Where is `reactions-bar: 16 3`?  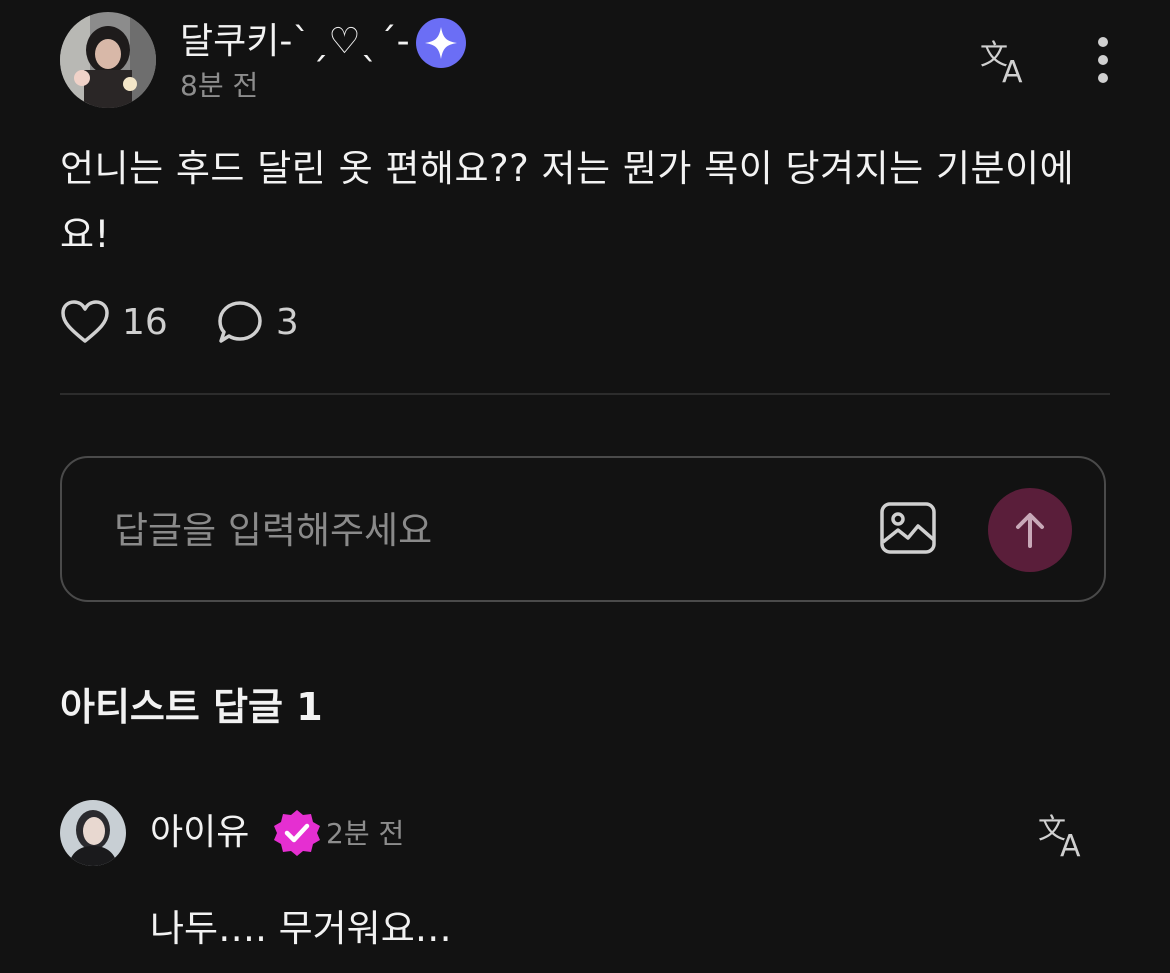 reactions-bar: 16 3 is located at coordinates (203, 322).